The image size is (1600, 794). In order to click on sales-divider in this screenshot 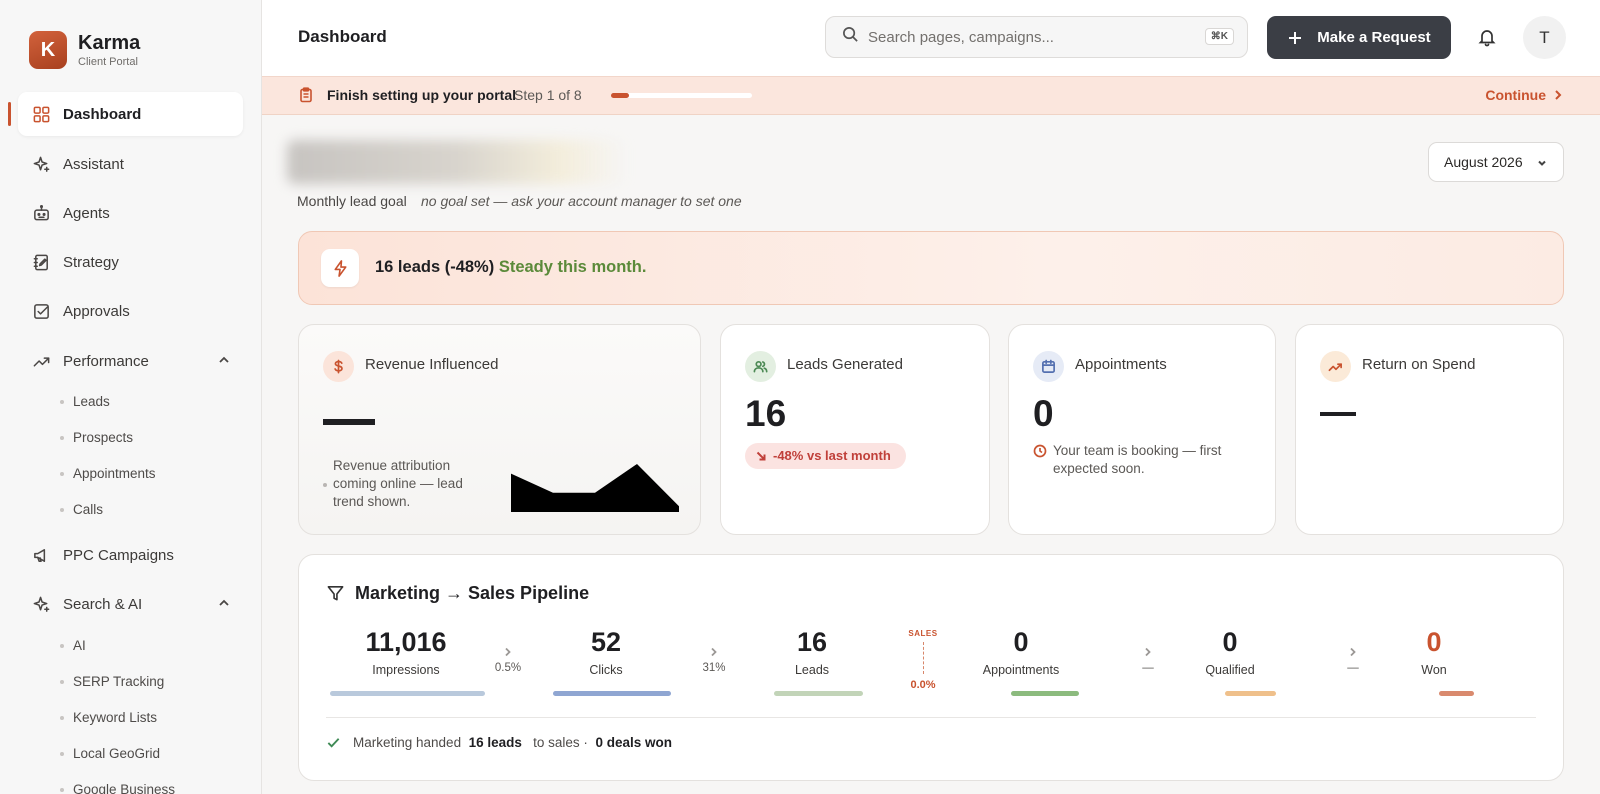, I will do `click(923, 658)`.